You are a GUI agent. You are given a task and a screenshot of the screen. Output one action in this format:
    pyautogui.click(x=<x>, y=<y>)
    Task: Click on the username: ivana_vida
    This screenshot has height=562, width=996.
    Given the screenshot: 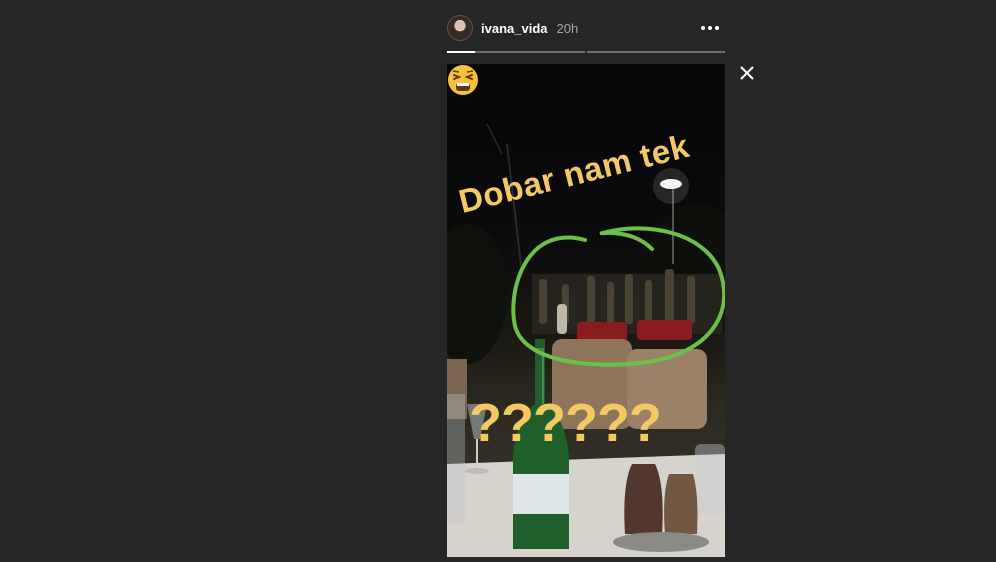 What is the action you would take?
    pyautogui.click(x=514, y=28)
    